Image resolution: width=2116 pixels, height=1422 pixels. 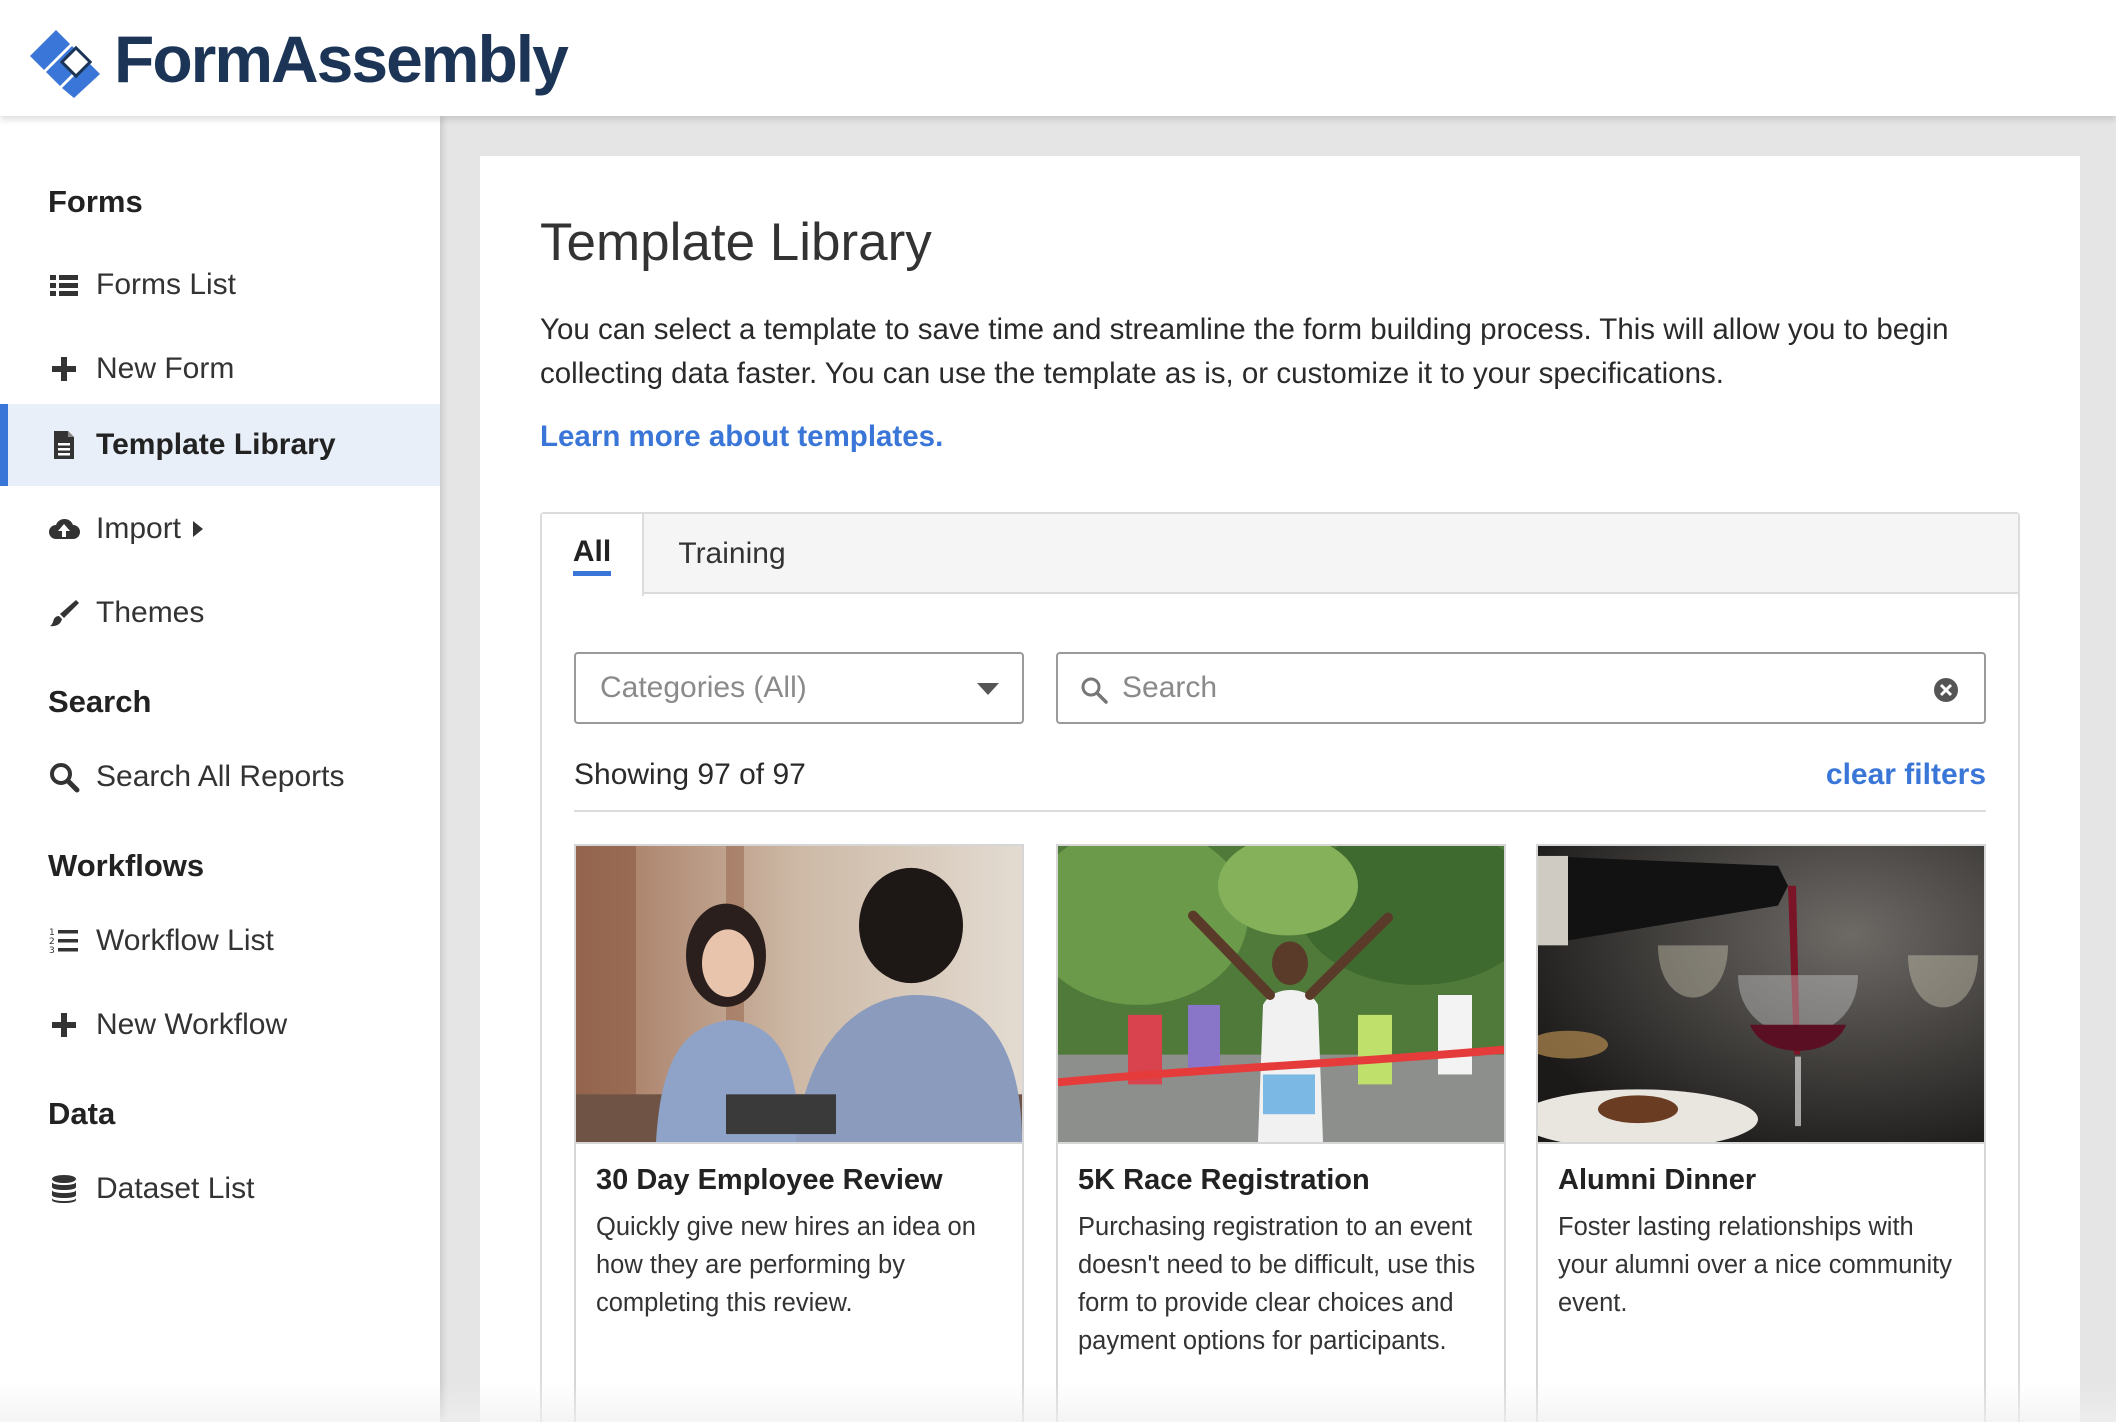 I want to click on sidebar-item-label: Workflow List, so click(x=185, y=940).